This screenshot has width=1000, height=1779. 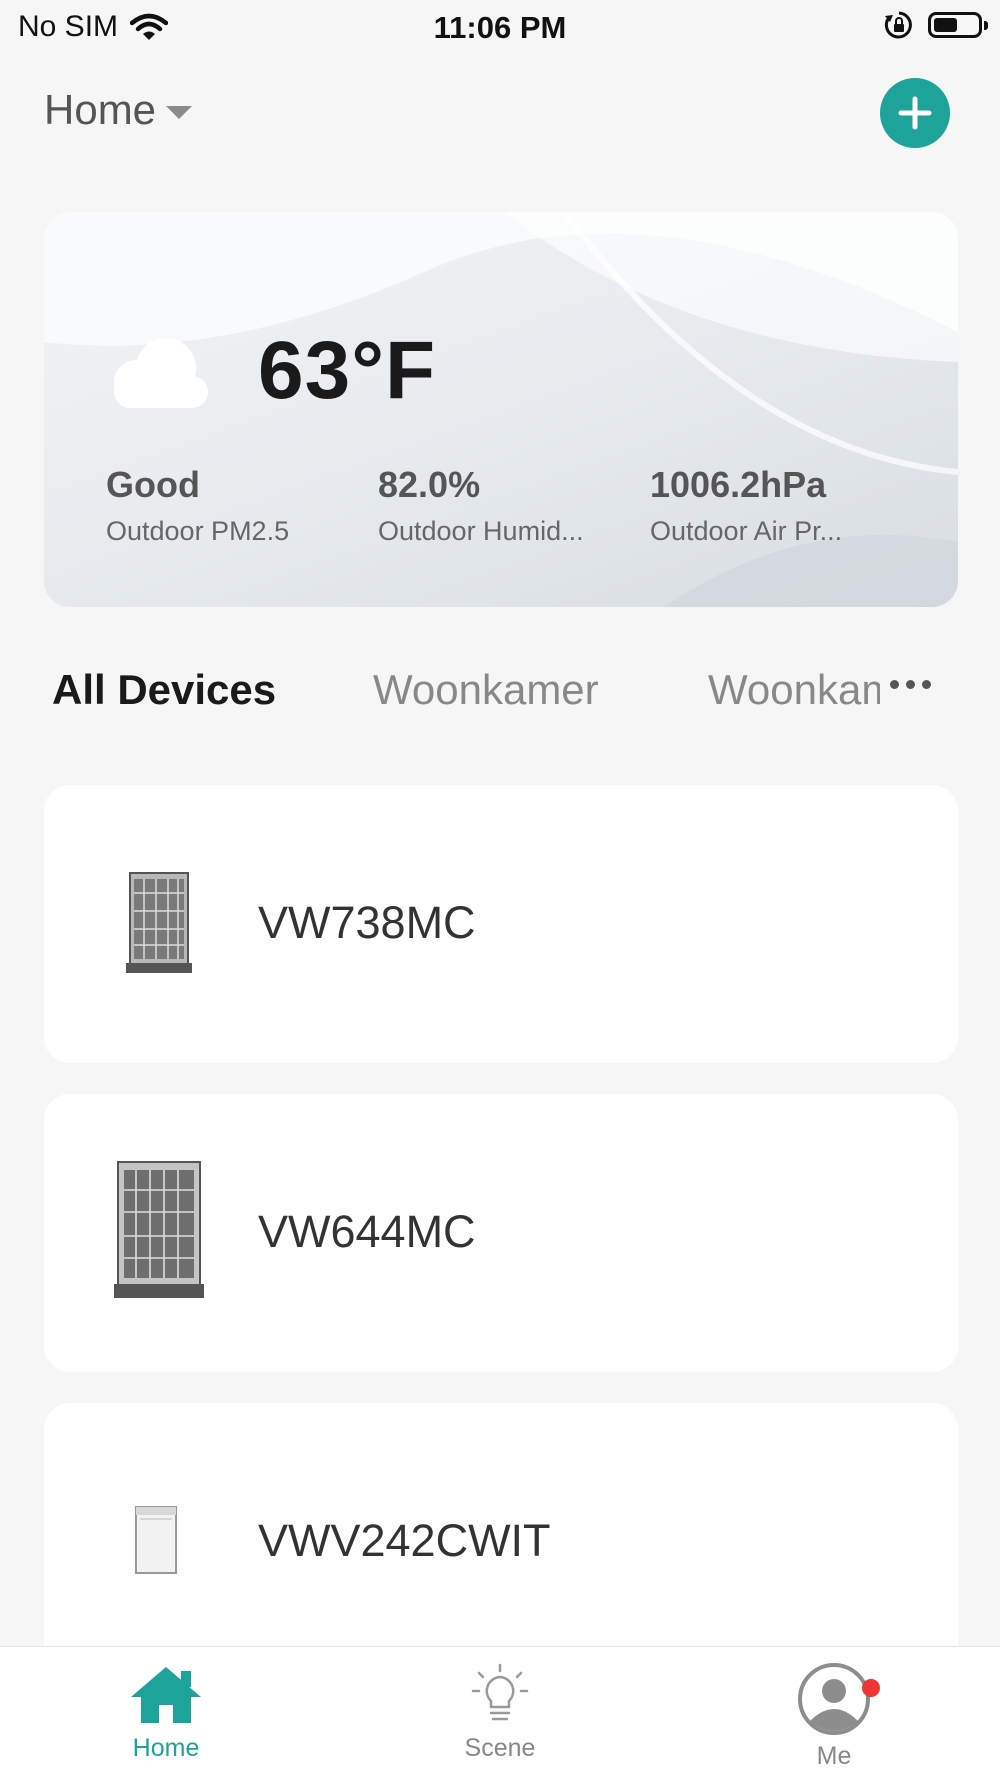 What do you see at coordinates (198, 531) in the screenshot?
I see `metric-label: Outdoor PM2.5` at bounding box center [198, 531].